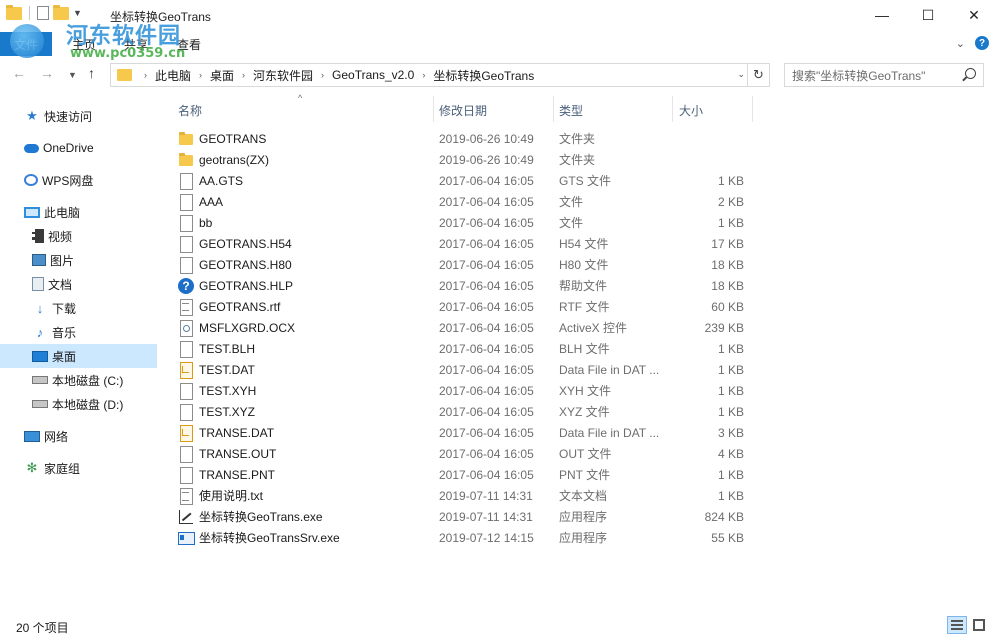  I want to click on nav-item: ♪ 音乐, so click(78, 332).